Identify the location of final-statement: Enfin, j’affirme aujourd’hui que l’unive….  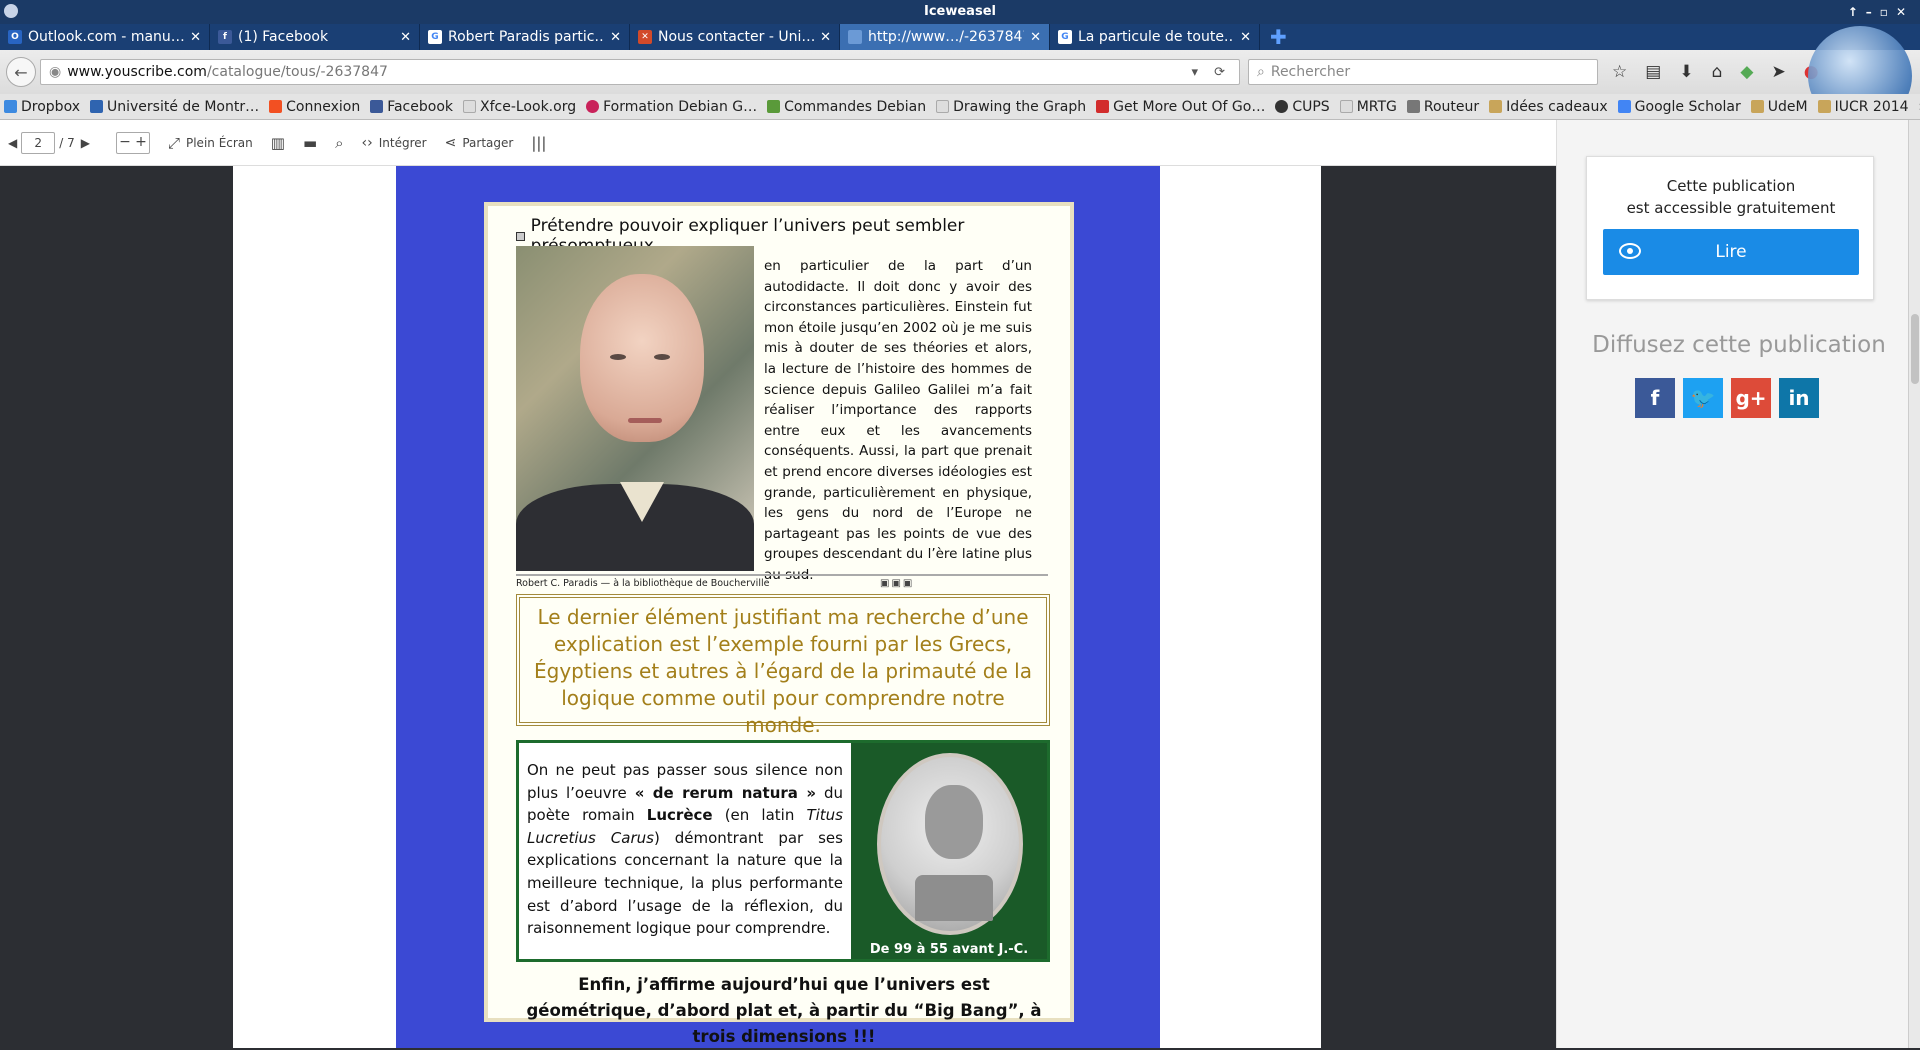
(784, 1010).